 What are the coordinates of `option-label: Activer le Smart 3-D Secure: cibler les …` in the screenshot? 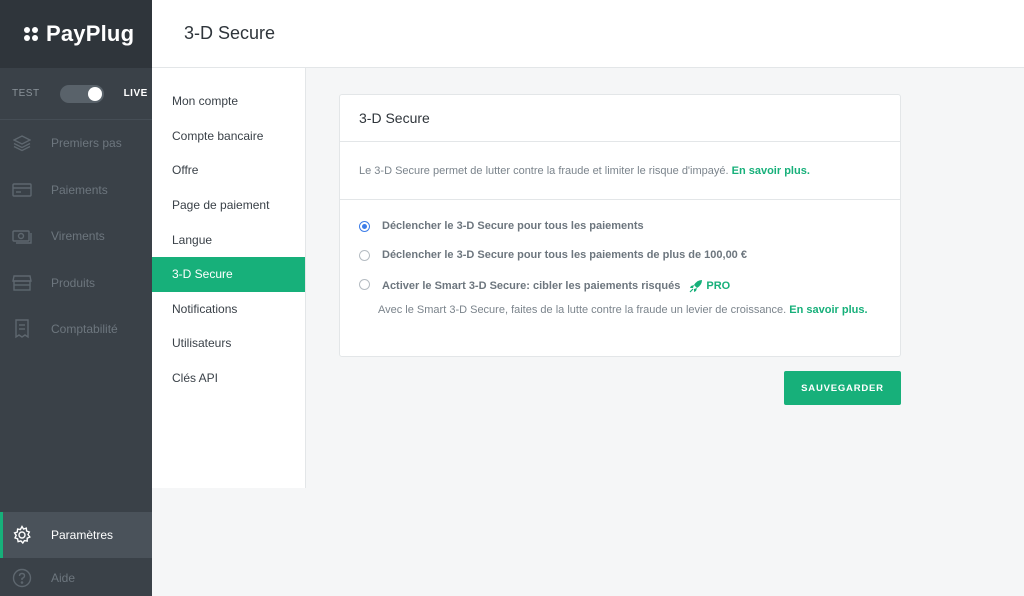 It's located at (531, 286).